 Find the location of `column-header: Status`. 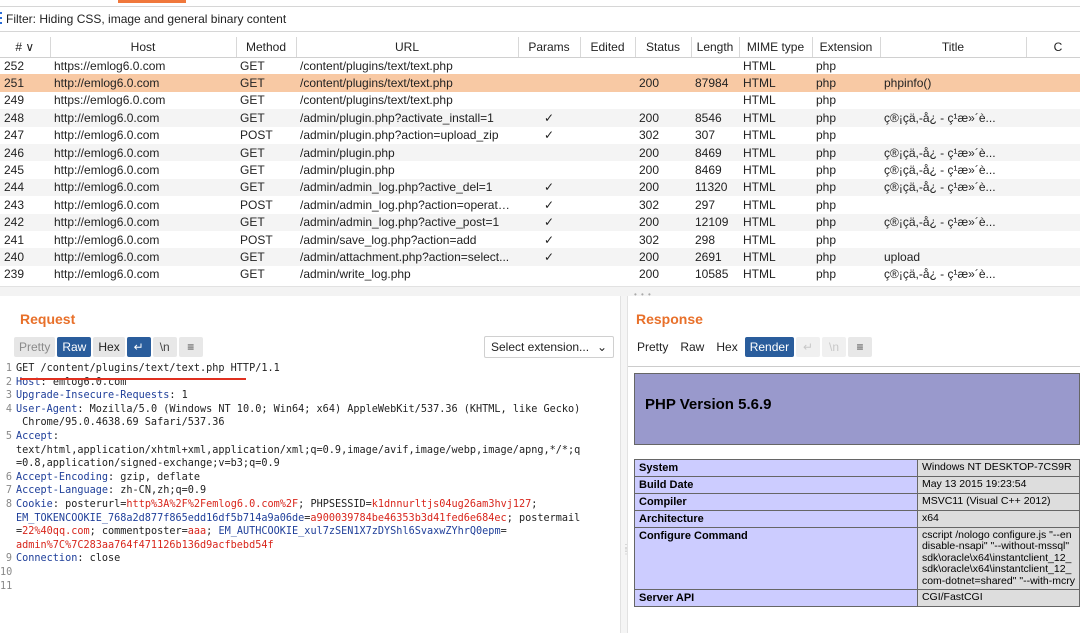

column-header: Status is located at coordinates (663, 47).